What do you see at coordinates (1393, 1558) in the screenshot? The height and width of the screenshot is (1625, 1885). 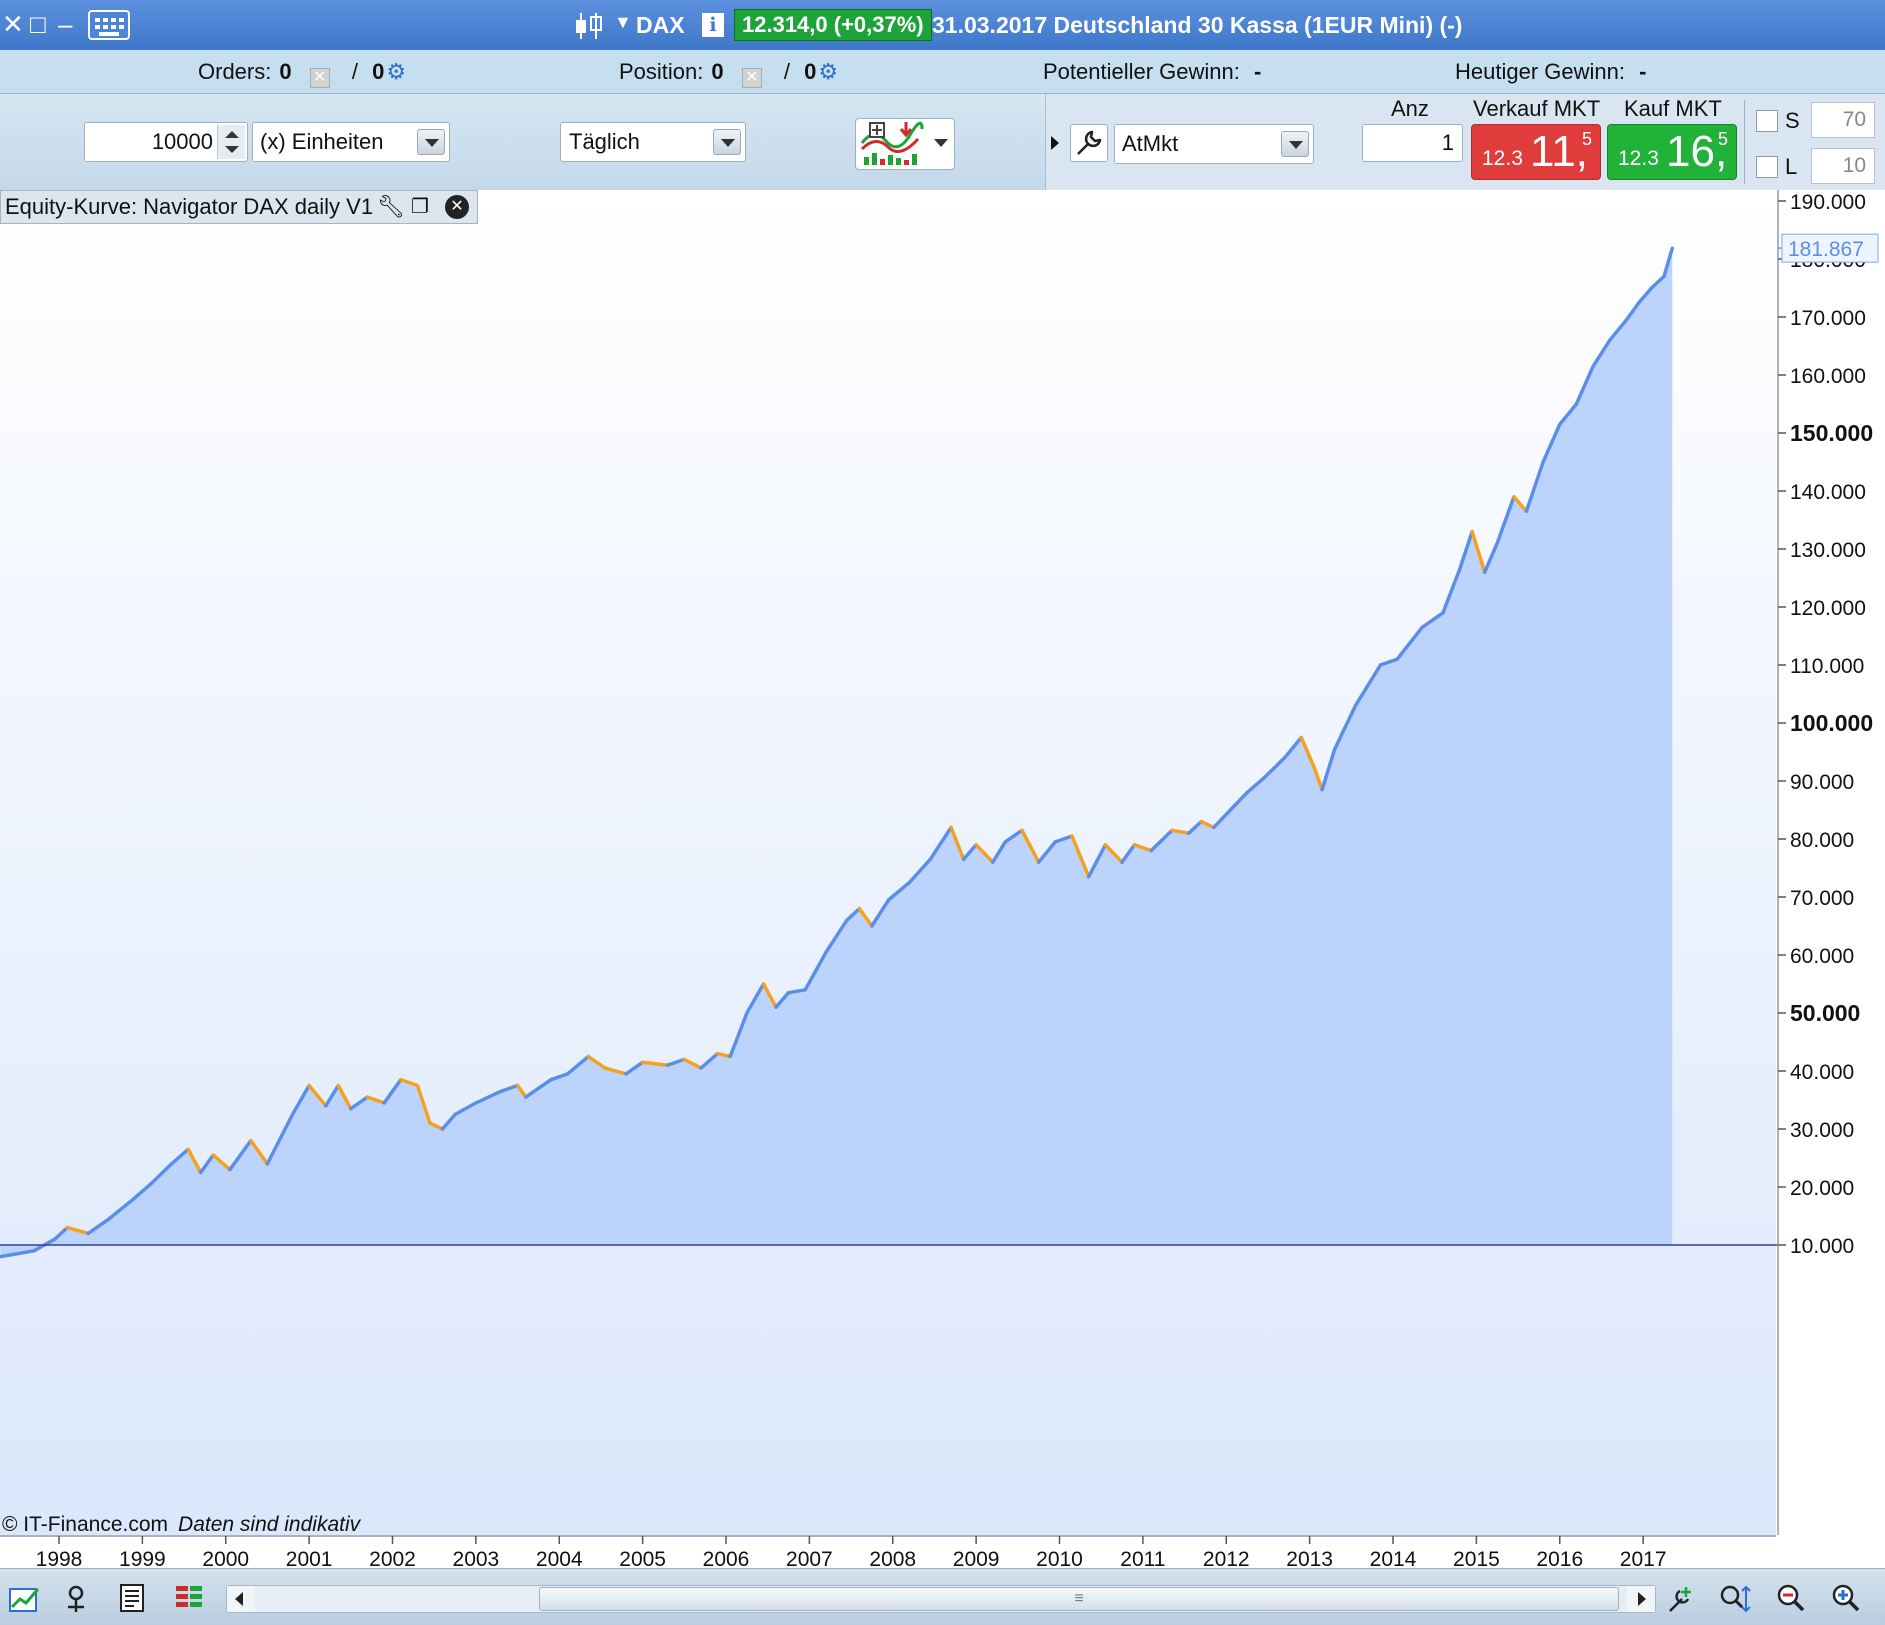 I see `x-tick-label: 2014` at bounding box center [1393, 1558].